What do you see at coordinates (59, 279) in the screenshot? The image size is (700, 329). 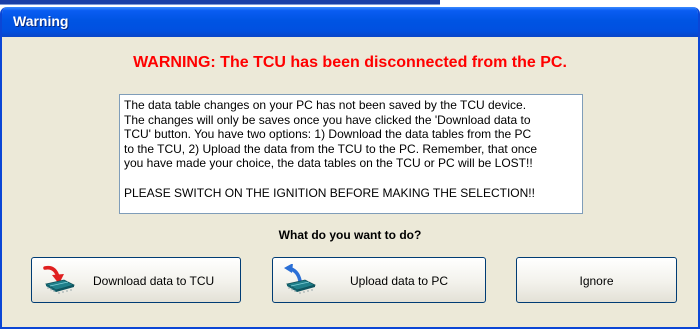 I see `download-to-chip-icon` at bounding box center [59, 279].